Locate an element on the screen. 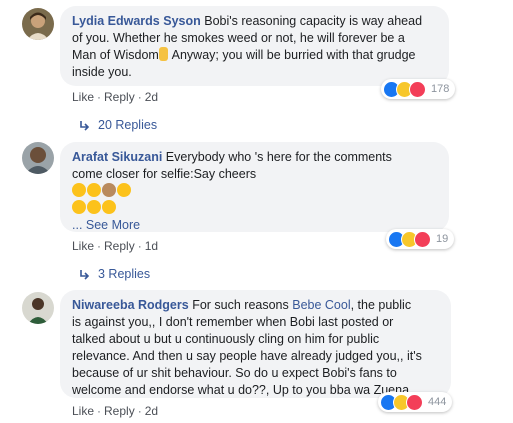  comment-actions: Like · Reply · 1d is located at coordinates (115, 246).